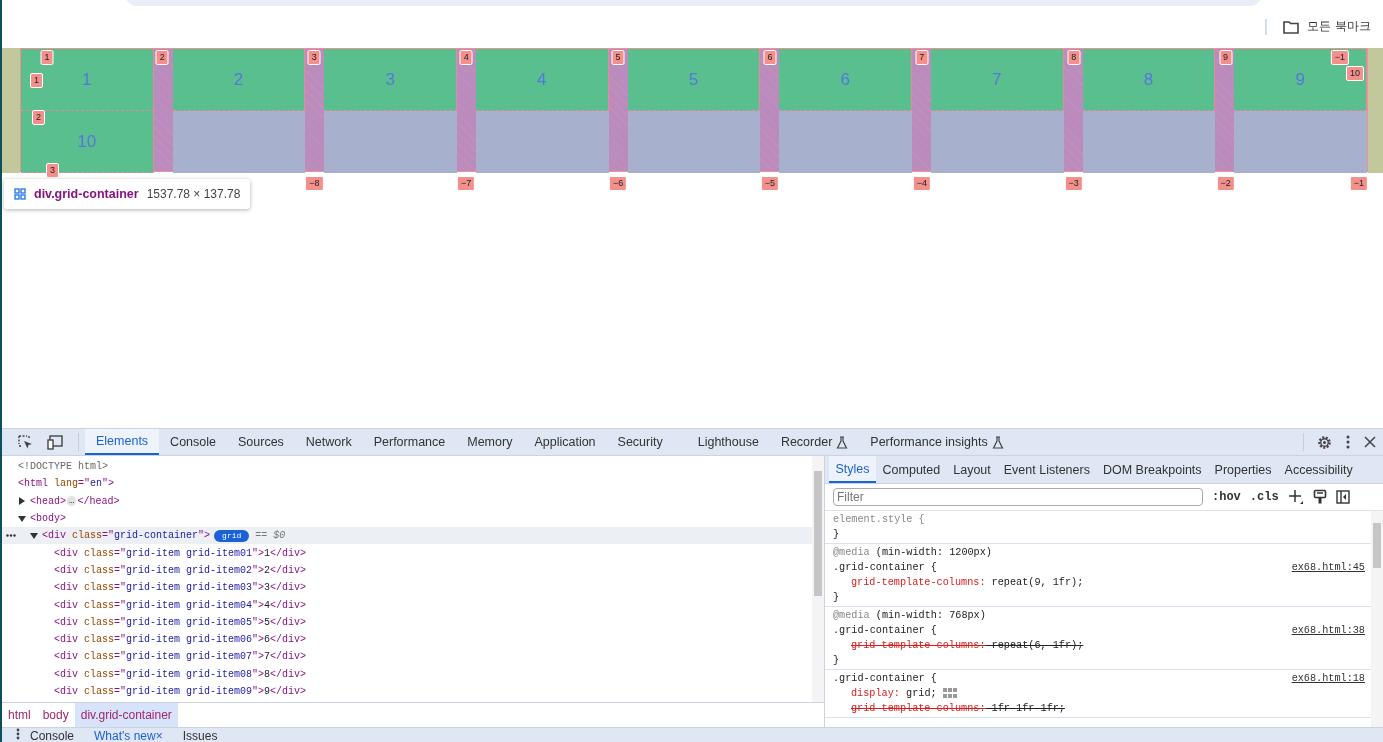  Describe the element at coordinates (1370, 442) in the screenshot. I see `close-icon` at that location.